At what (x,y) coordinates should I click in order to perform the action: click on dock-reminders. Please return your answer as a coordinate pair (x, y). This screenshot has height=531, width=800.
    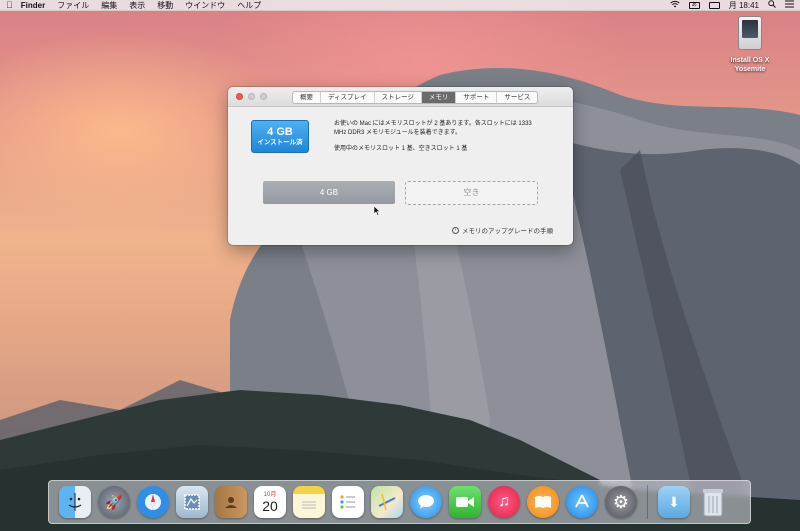
    Looking at the image, I should click on (348, 502).